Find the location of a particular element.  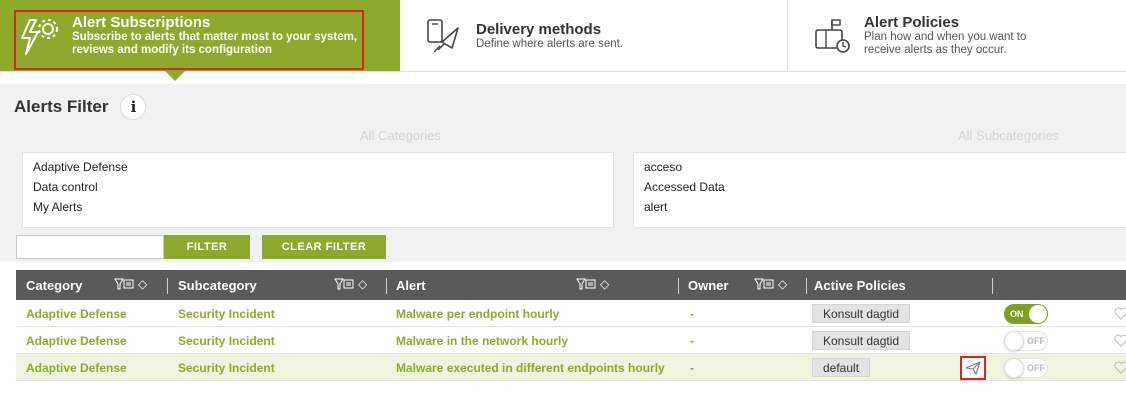

header-subcategory: Subcategory is located at coordinates (217, 285).